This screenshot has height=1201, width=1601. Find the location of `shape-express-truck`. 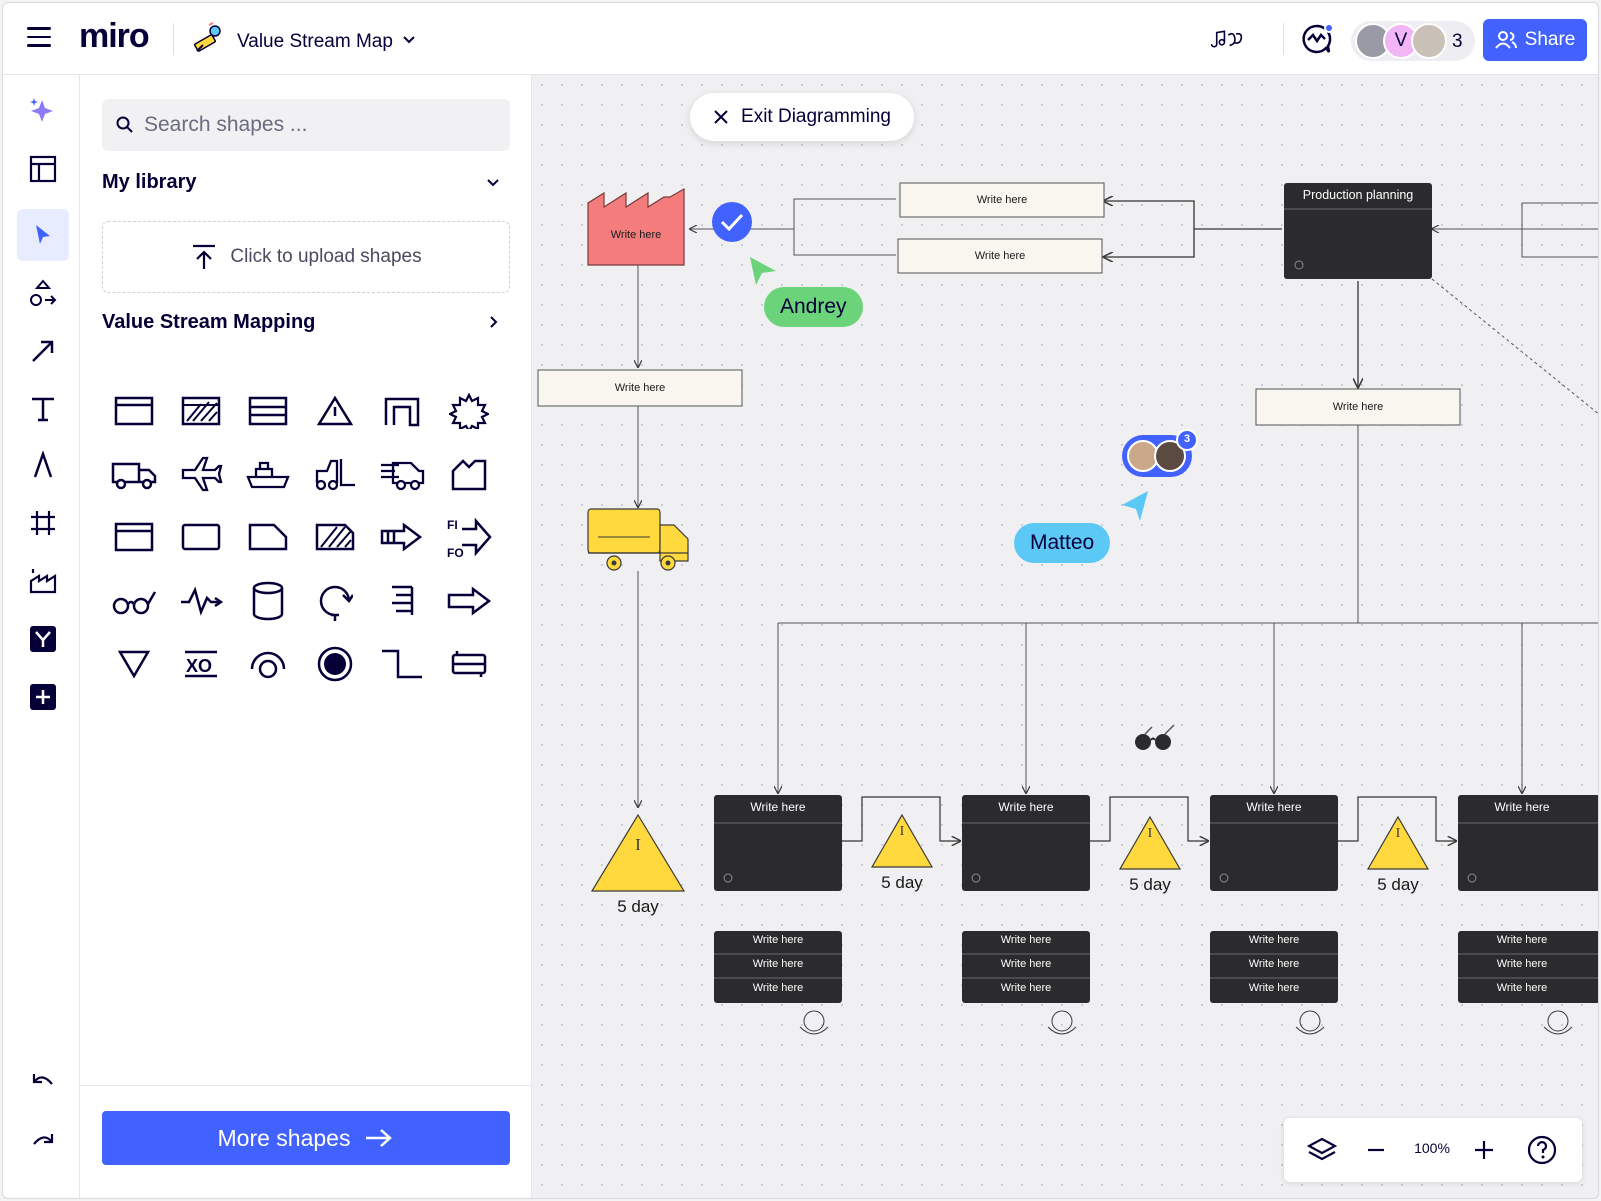

shape-express-truck is located at coordinates (402, 474).